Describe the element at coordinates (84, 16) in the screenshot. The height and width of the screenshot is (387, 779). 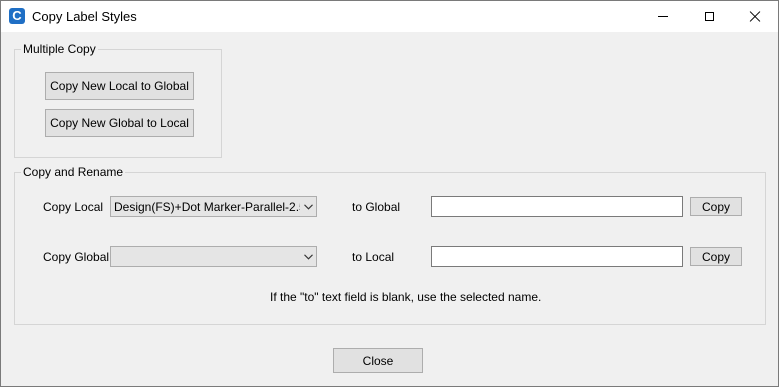
I see `window-title: Copy Label Styles` at that location.